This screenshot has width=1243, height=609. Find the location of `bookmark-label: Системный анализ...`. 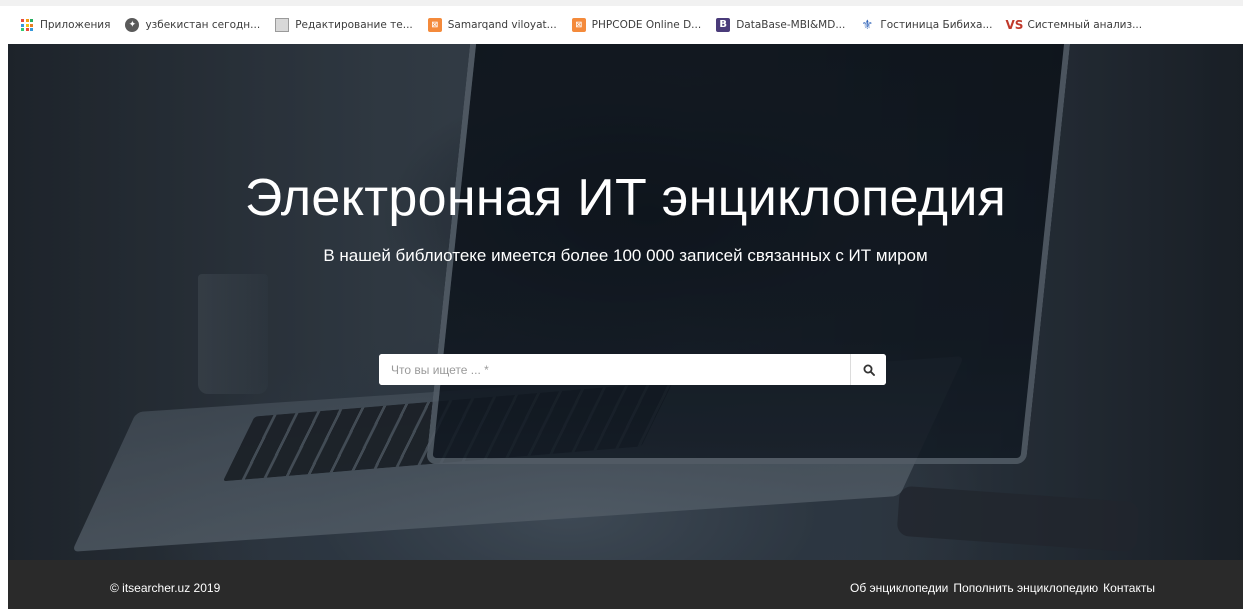

bookmark-label: Системный анализ... is located at coordinates (1085, 25).